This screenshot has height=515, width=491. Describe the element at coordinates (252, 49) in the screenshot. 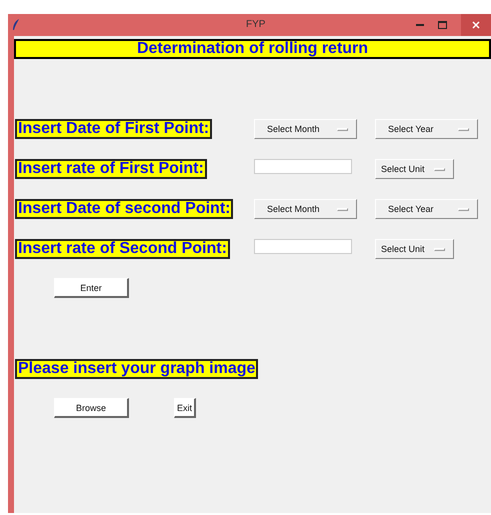

I see `header-banner: Determination of rolling return` at that location.